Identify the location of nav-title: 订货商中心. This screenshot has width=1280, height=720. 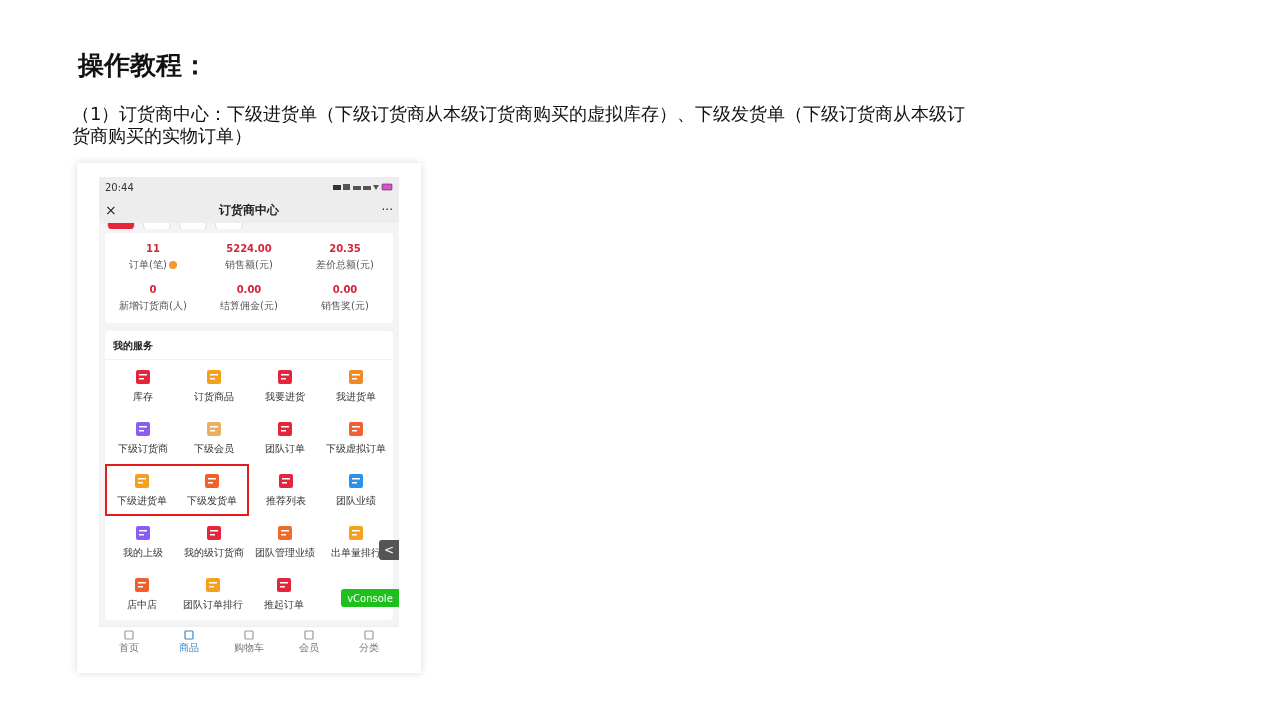
(249, 210).